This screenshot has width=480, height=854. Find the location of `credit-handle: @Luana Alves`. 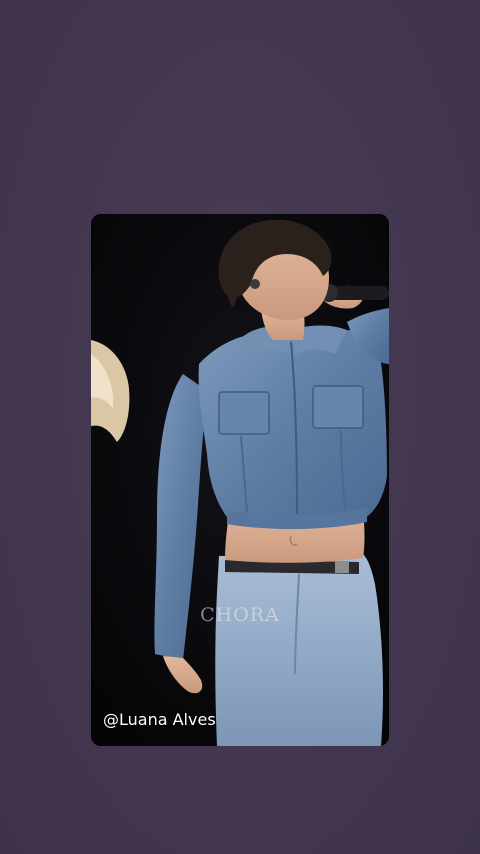

credit-handle: @Luana Alves is located at coordinates (159, 719).